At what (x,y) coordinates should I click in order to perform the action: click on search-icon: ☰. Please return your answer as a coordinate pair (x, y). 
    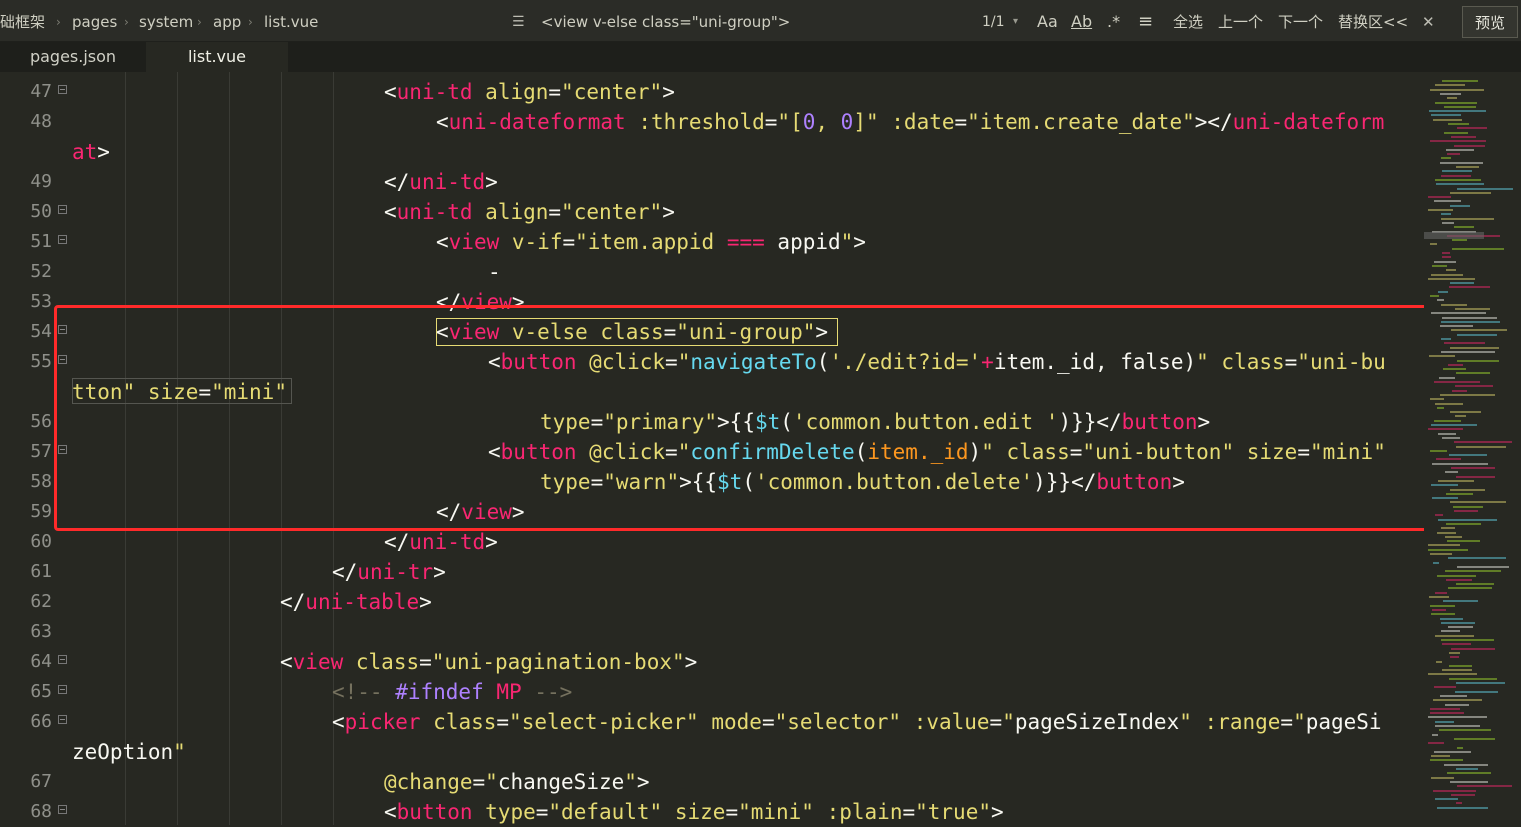
    Looking at the image, I should click on (518, 22).